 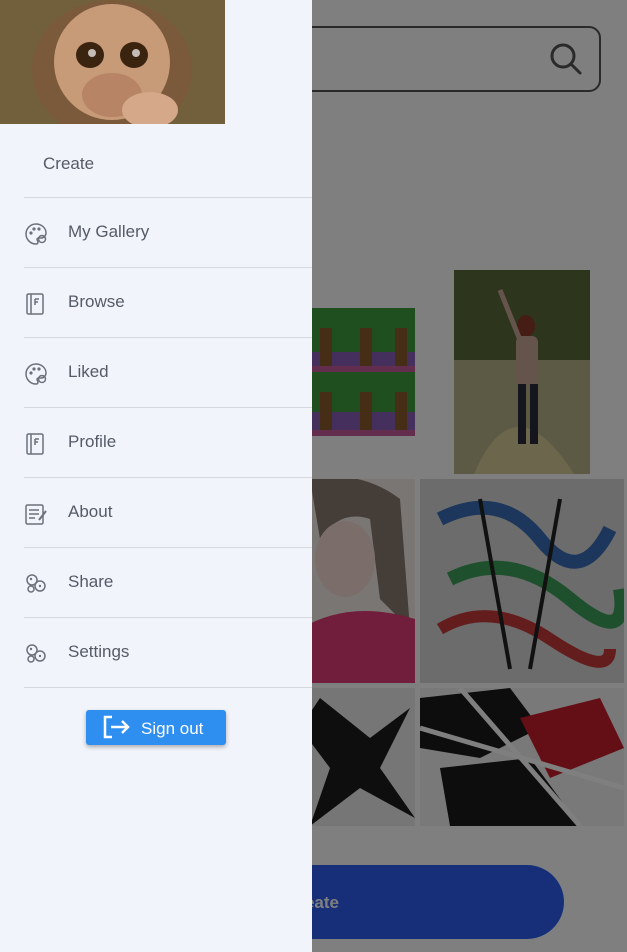 I want to click on menu-item-about: About, so click(x=168, y=513).